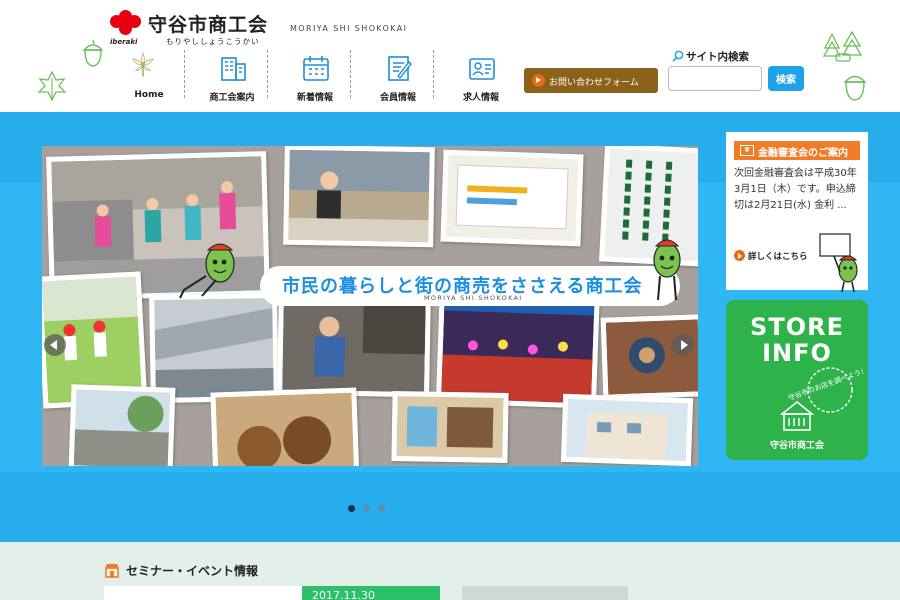  Describe the element at coordinates (797, 415) in the screenshot. I see `shop-house-icon` at that location.